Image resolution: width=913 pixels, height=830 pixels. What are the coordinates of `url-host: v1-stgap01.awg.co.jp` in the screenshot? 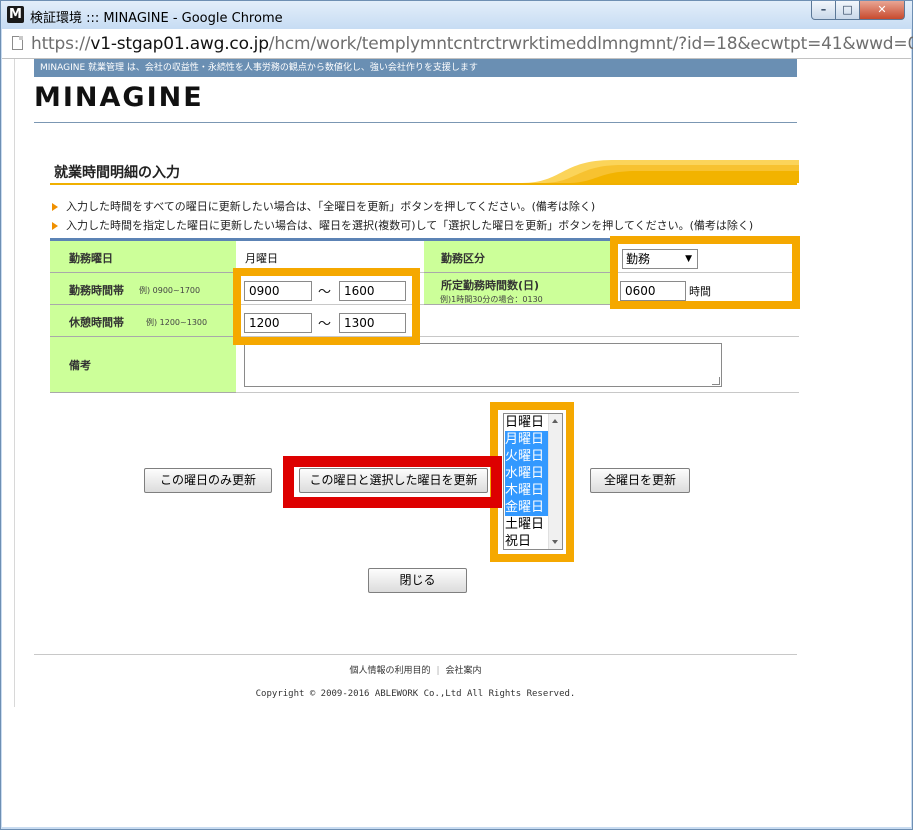 It's located at (179, 44).